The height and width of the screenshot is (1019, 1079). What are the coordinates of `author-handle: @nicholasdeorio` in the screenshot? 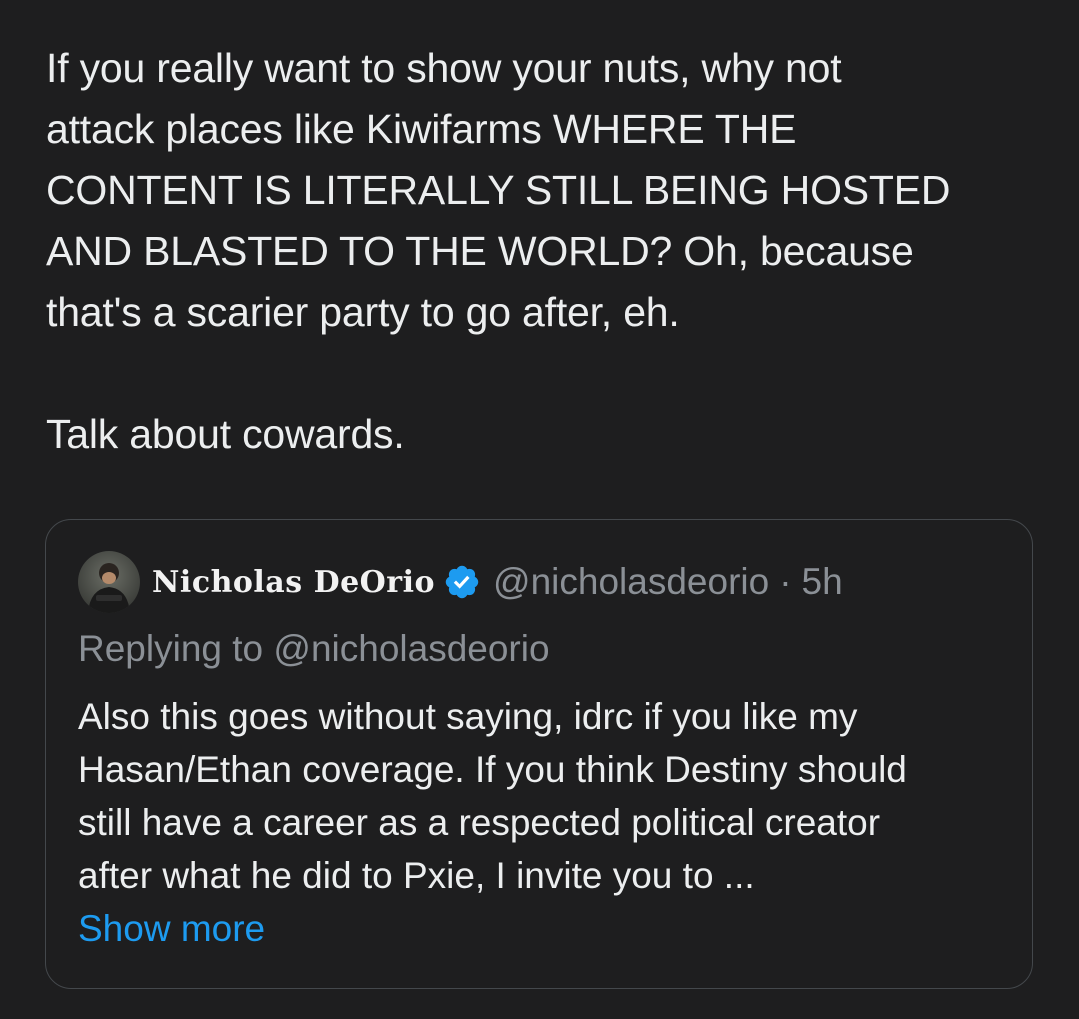 It's located at (631, 582).